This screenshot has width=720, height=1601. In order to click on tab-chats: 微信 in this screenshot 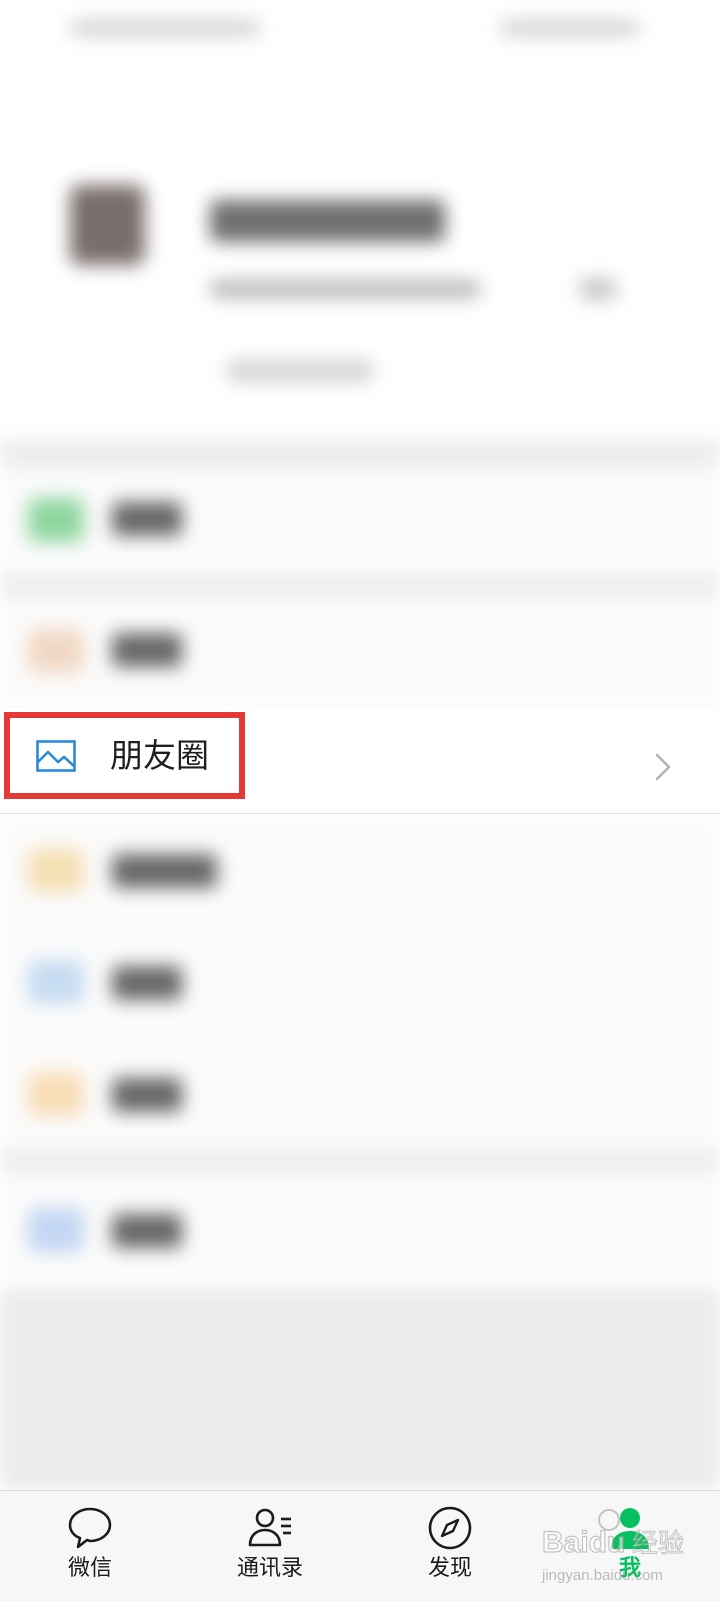, I will do `click(90, 1546)`.